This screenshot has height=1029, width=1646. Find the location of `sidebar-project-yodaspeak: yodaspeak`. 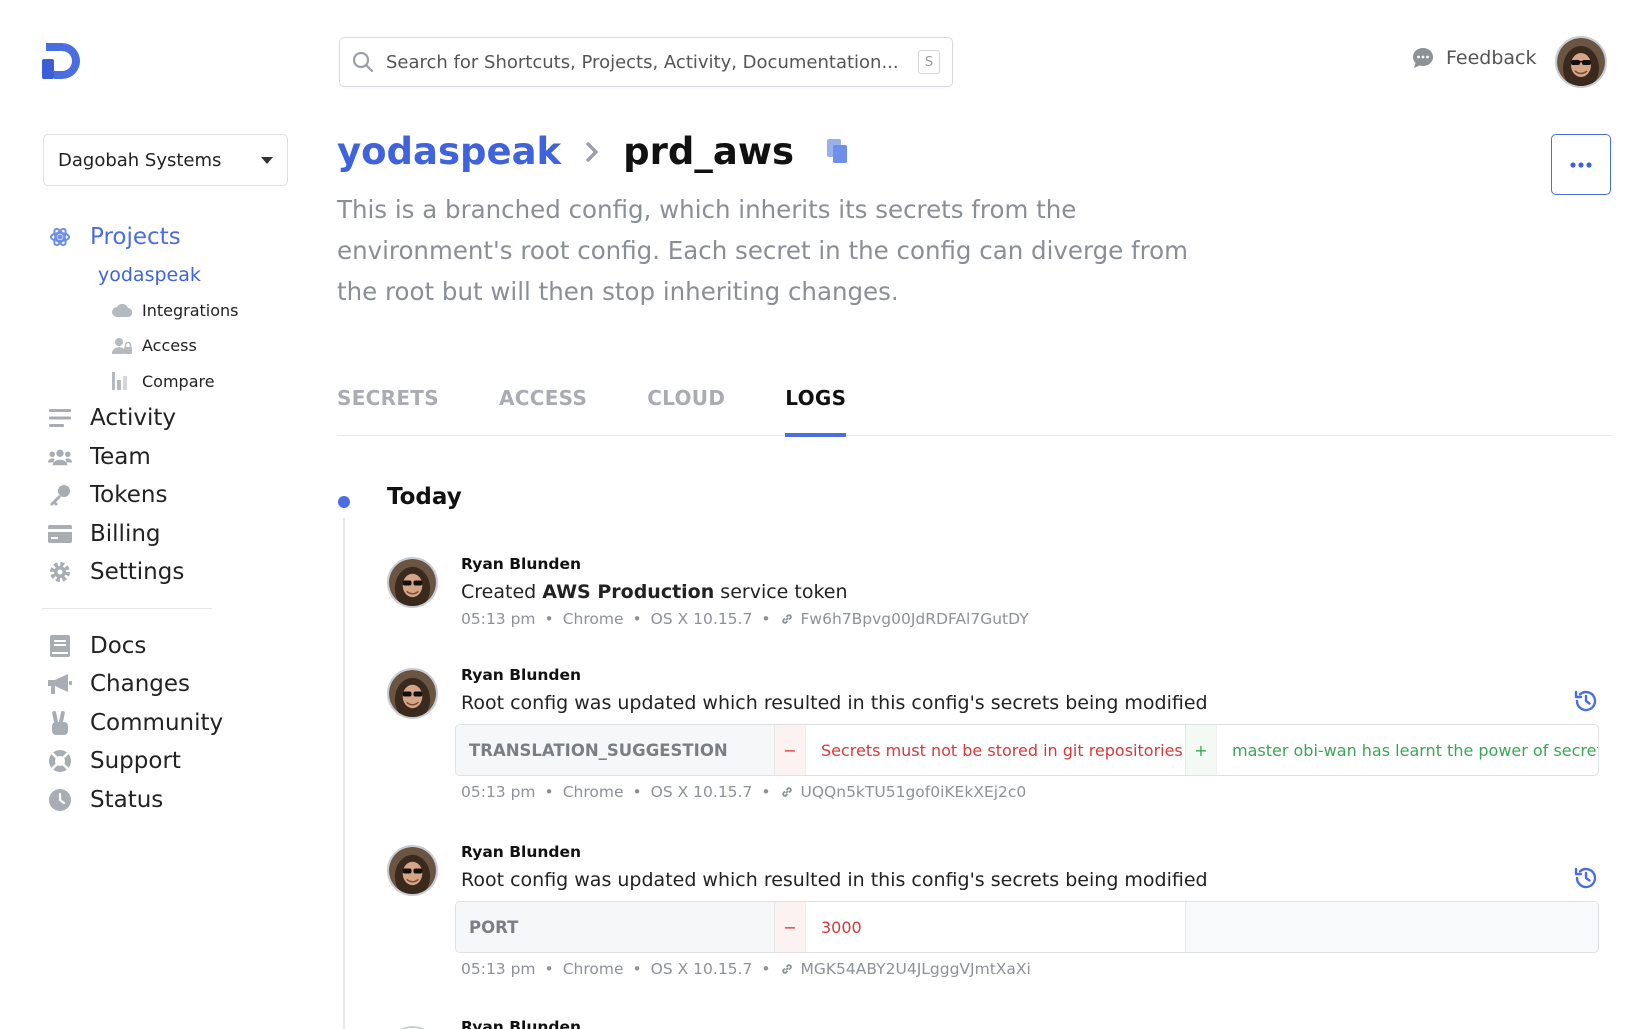

sidebar-project-yodaspeak: yodaspeak is located at coordinates (203, 275).